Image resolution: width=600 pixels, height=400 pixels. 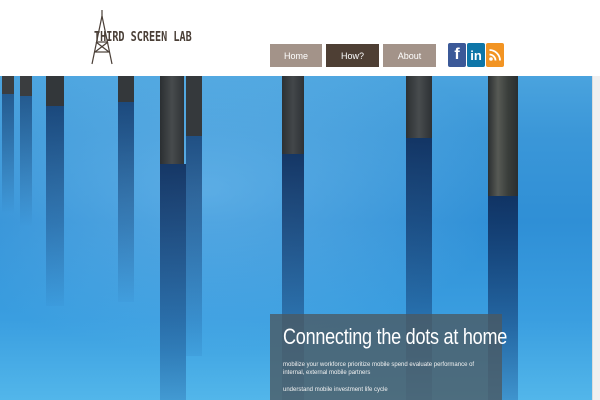 I want to click on nav-how-button: How?, so click(x=352, y=55).